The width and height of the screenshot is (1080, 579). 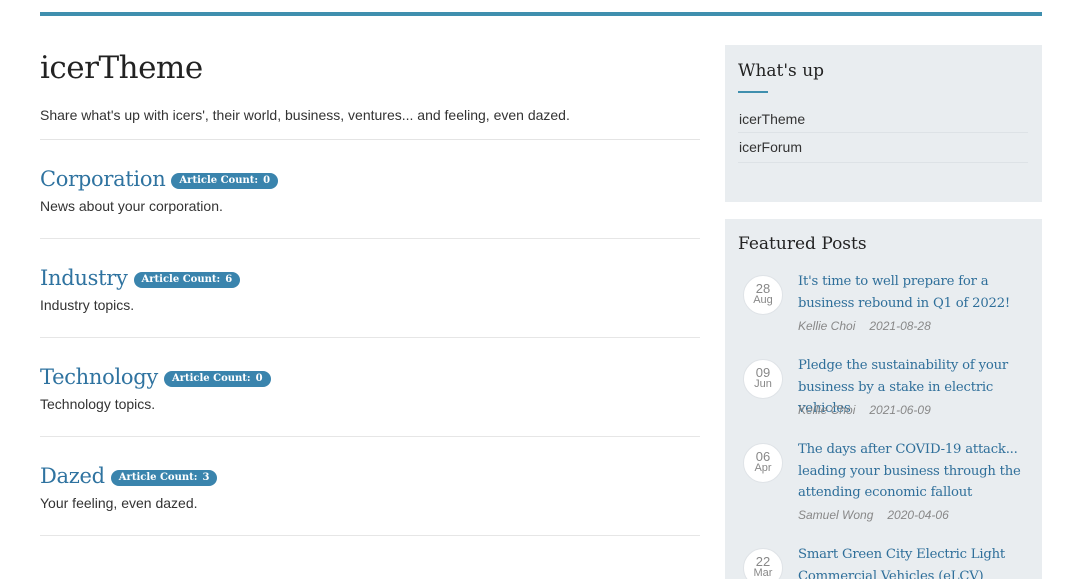 I want to click on sidebar-link: icerForum, so click(x=770, y=147).